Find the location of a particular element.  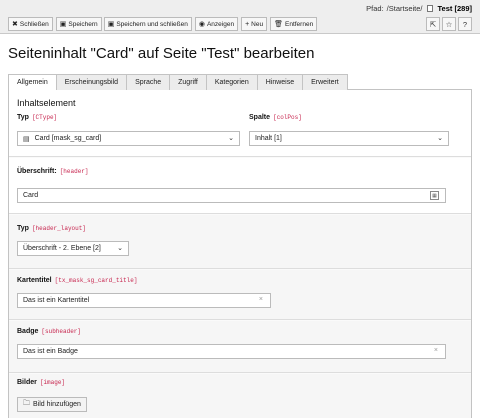

images-section: Bilder [image] 🗀 Bild hinzufügen is located at coordinates (240, 396).